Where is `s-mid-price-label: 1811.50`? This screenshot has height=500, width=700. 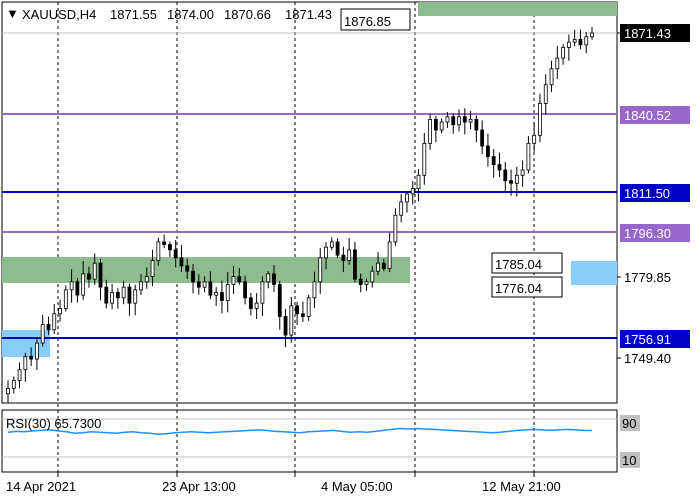
s-mid-price-label: 1811.50 is located at coordinates (647, 193).